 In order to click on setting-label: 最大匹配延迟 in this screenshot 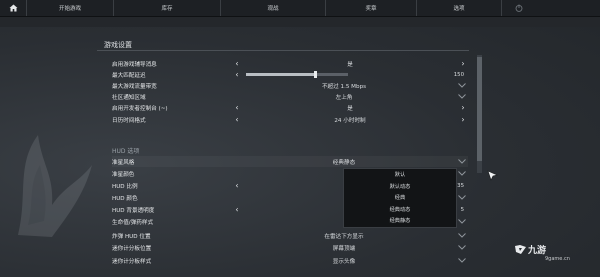, I will do `click(129, 75)`.